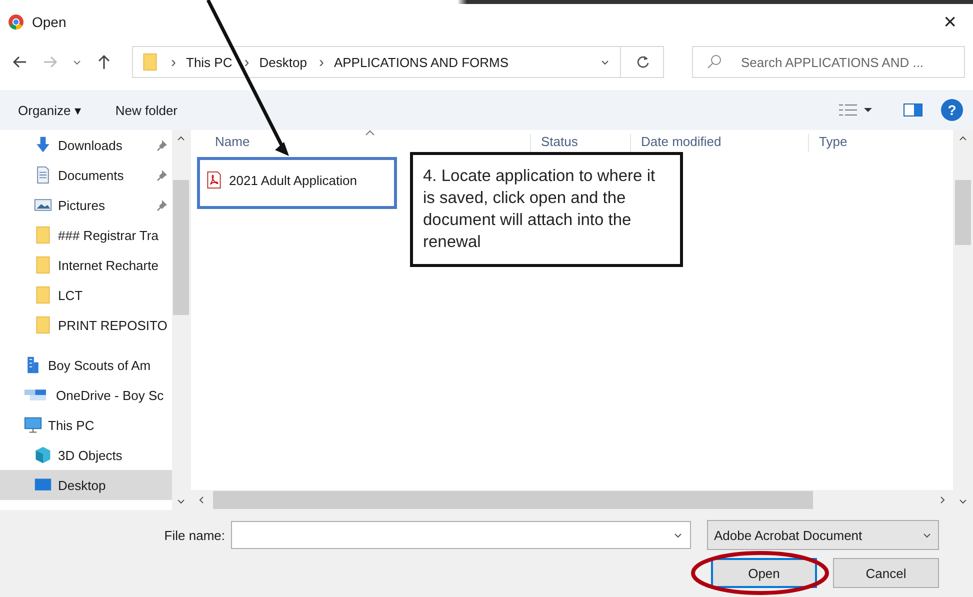 Image resolution: width=973 pixels, height=597 pixels. Describe the element at coordinates (86, 265) in the screenshot. I see `sidebar-item: Internet Recharte` at that location.